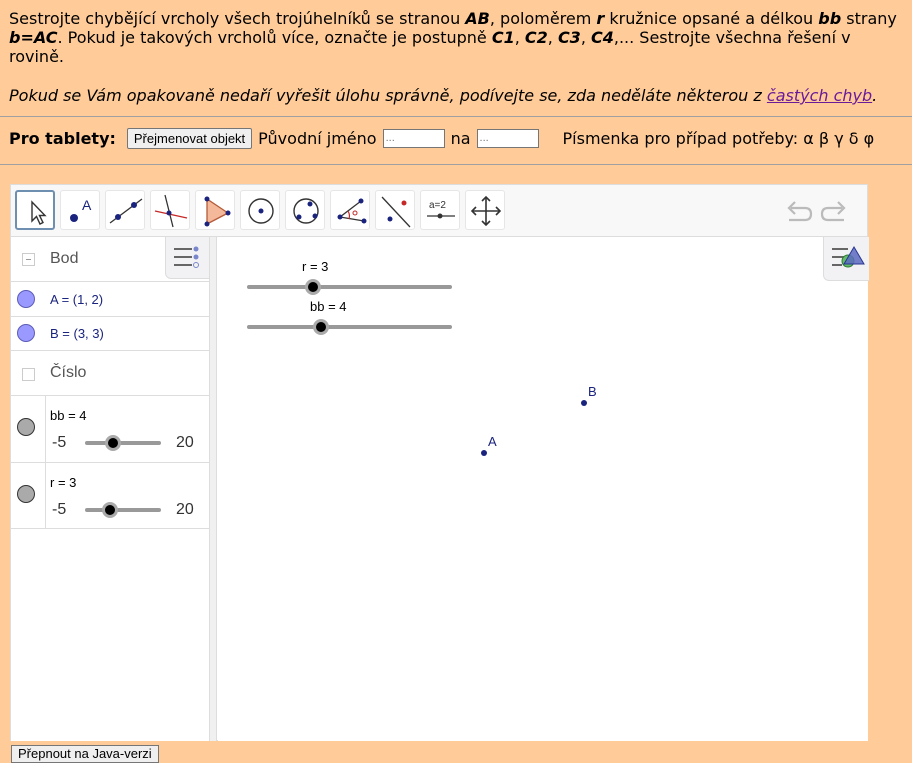 The width and height of the screenshot is (912, 763). I want to click on graphics-style-button, so click(846, 259).